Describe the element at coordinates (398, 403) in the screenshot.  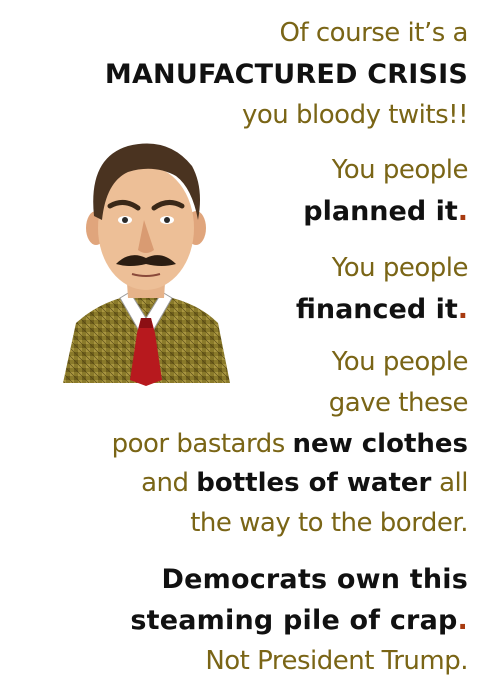
I see `line-gave-these: gave these` at that location.